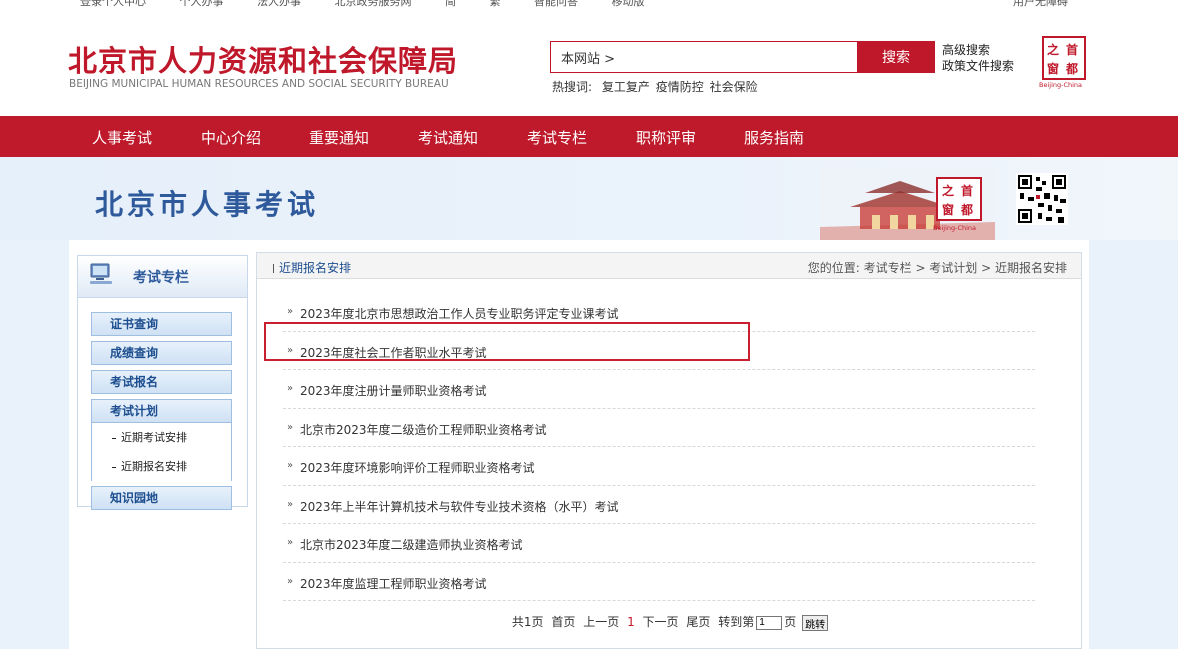  I want to click on sidebar-item-exam-plan: 考试计划, so click(161, 411).